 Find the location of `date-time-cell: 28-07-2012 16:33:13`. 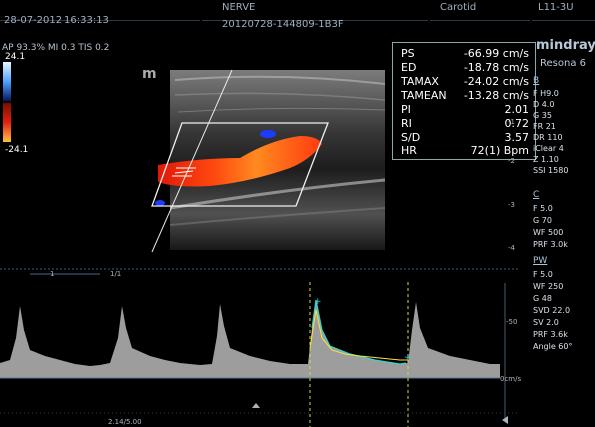

date-time-cell: 28-07-2012 16:33:13 is located at coordinates (100, 13).